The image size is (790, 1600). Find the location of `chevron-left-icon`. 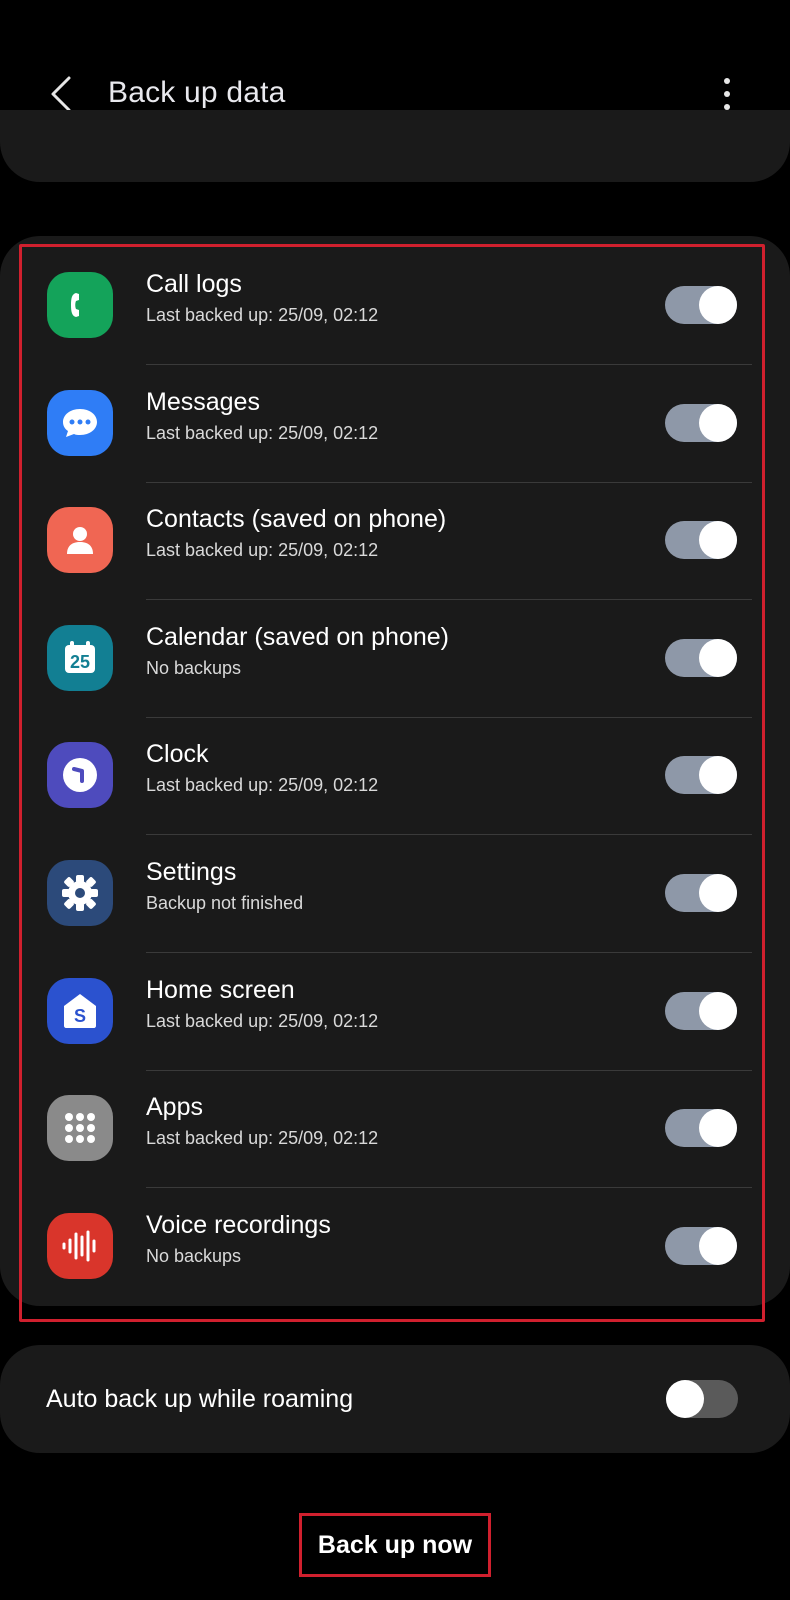

chevron-left-icon is located at coordinates (61, 94).